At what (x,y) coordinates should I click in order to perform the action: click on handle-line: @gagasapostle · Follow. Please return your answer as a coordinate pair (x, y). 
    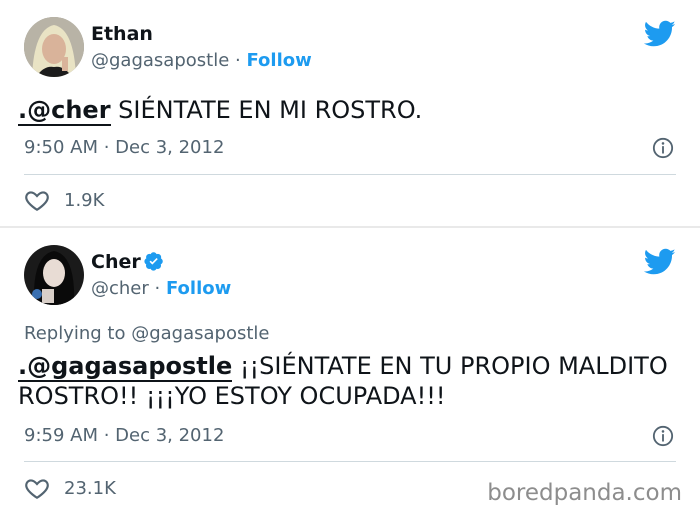
    Looking at the image, I should click on (201, 61).